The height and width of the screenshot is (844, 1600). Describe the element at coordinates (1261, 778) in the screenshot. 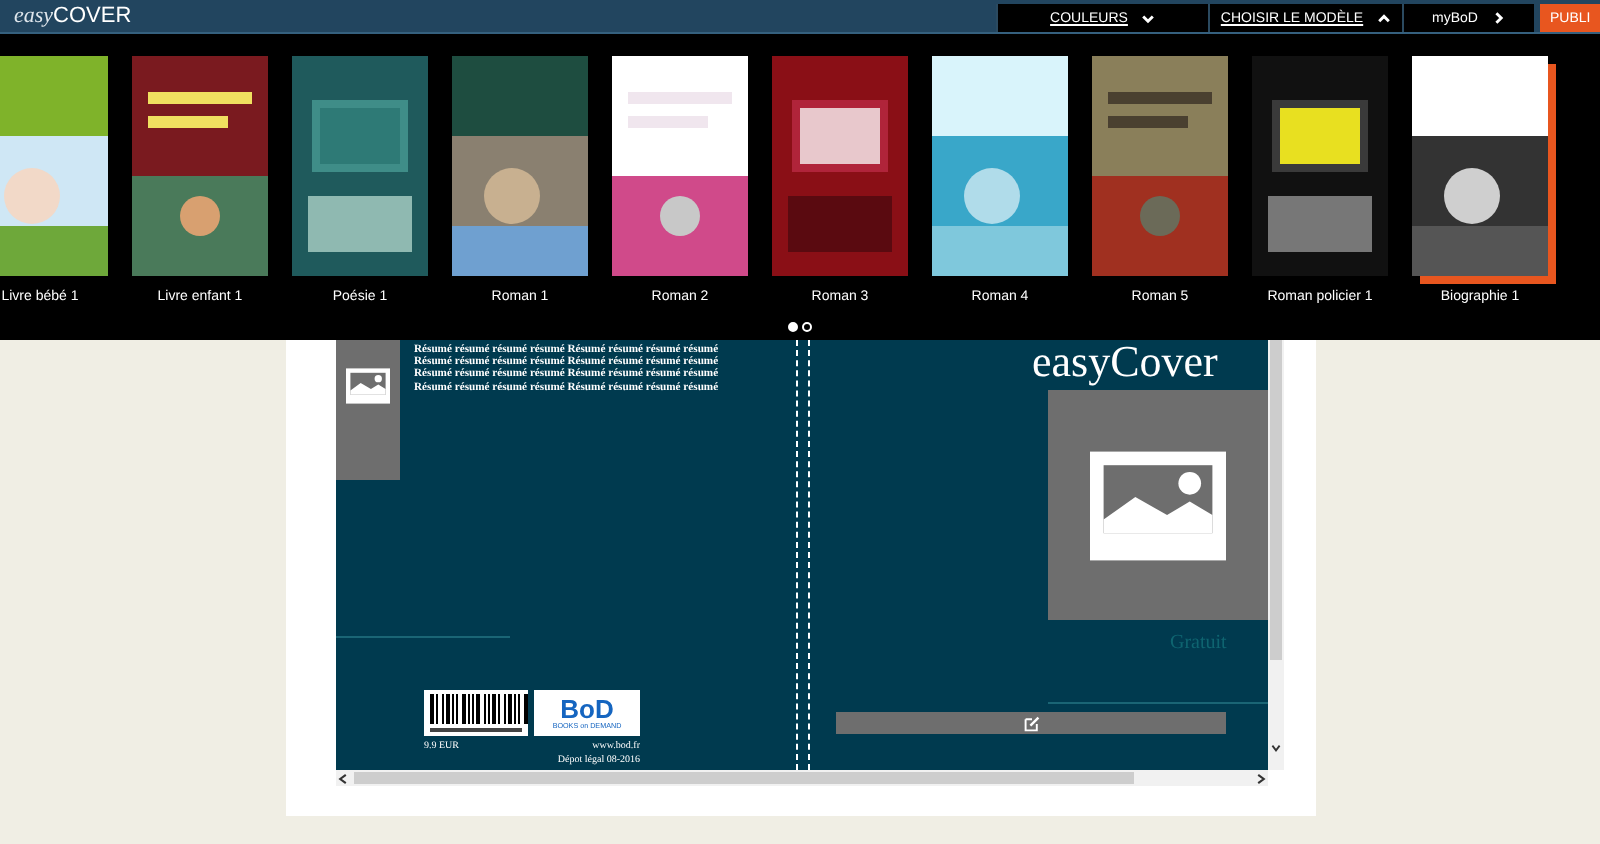

I see `chevron-right-icon` at that location.